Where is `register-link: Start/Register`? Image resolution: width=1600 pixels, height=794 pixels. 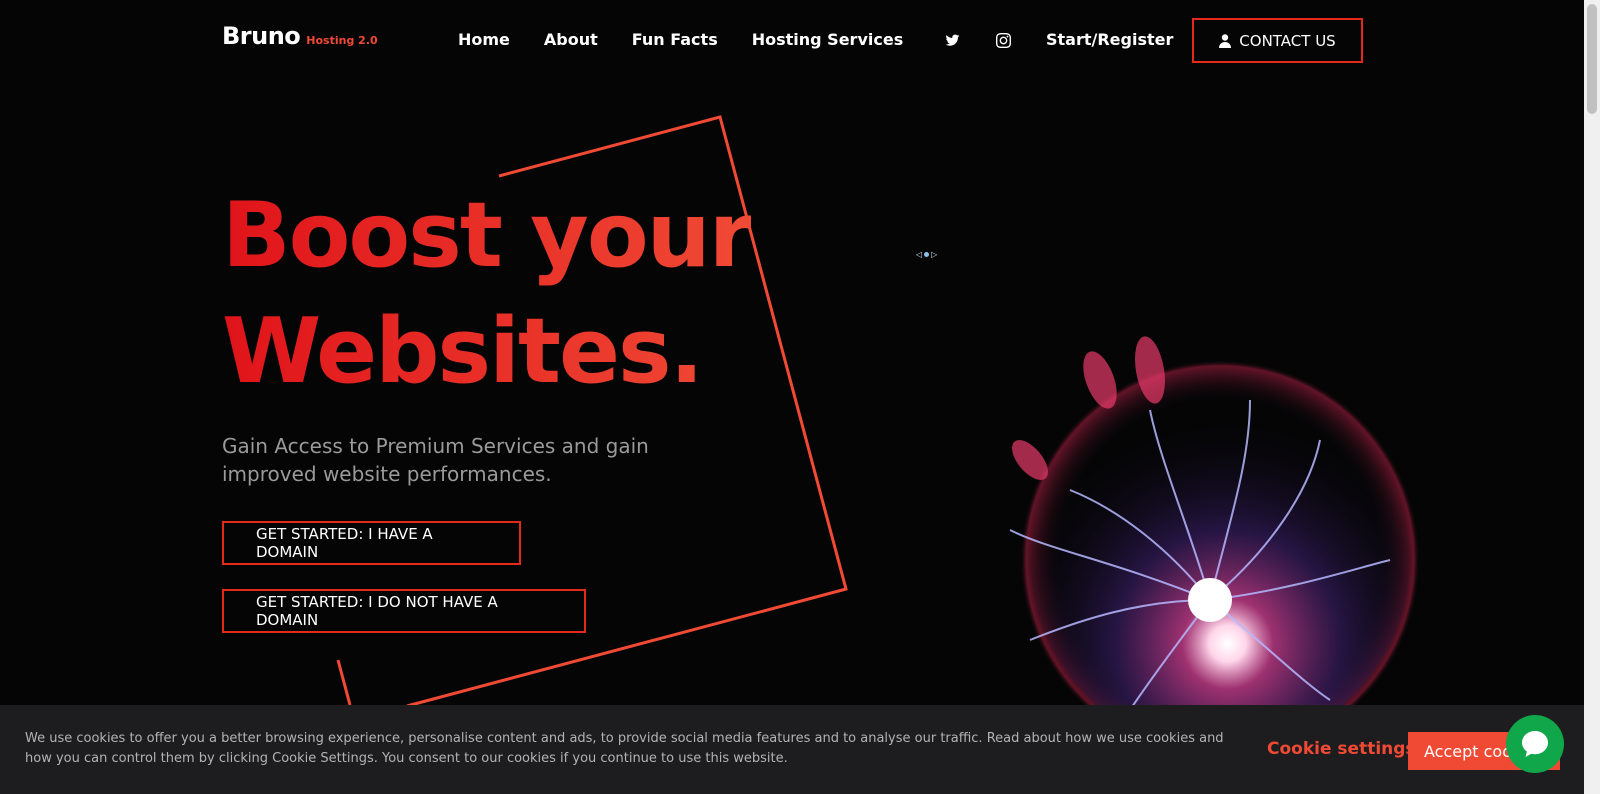
register-link: Start/Register is located at coordinates (1109, 39).